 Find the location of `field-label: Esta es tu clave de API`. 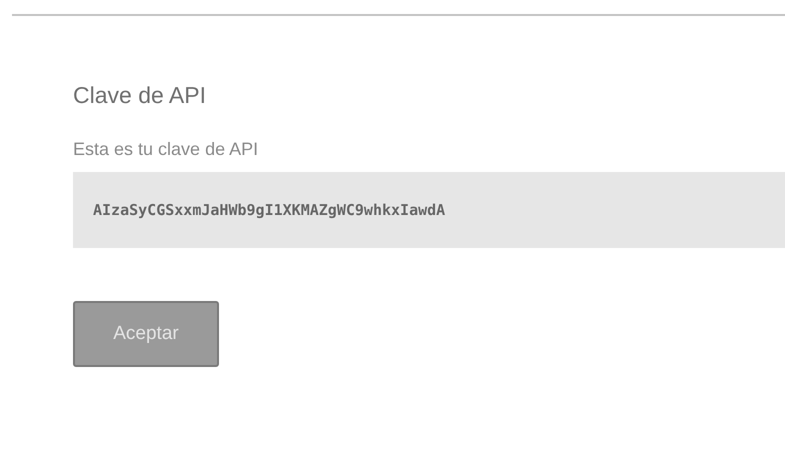

field-label: Esta es tu clave de API is located at coordinates (165, 149).